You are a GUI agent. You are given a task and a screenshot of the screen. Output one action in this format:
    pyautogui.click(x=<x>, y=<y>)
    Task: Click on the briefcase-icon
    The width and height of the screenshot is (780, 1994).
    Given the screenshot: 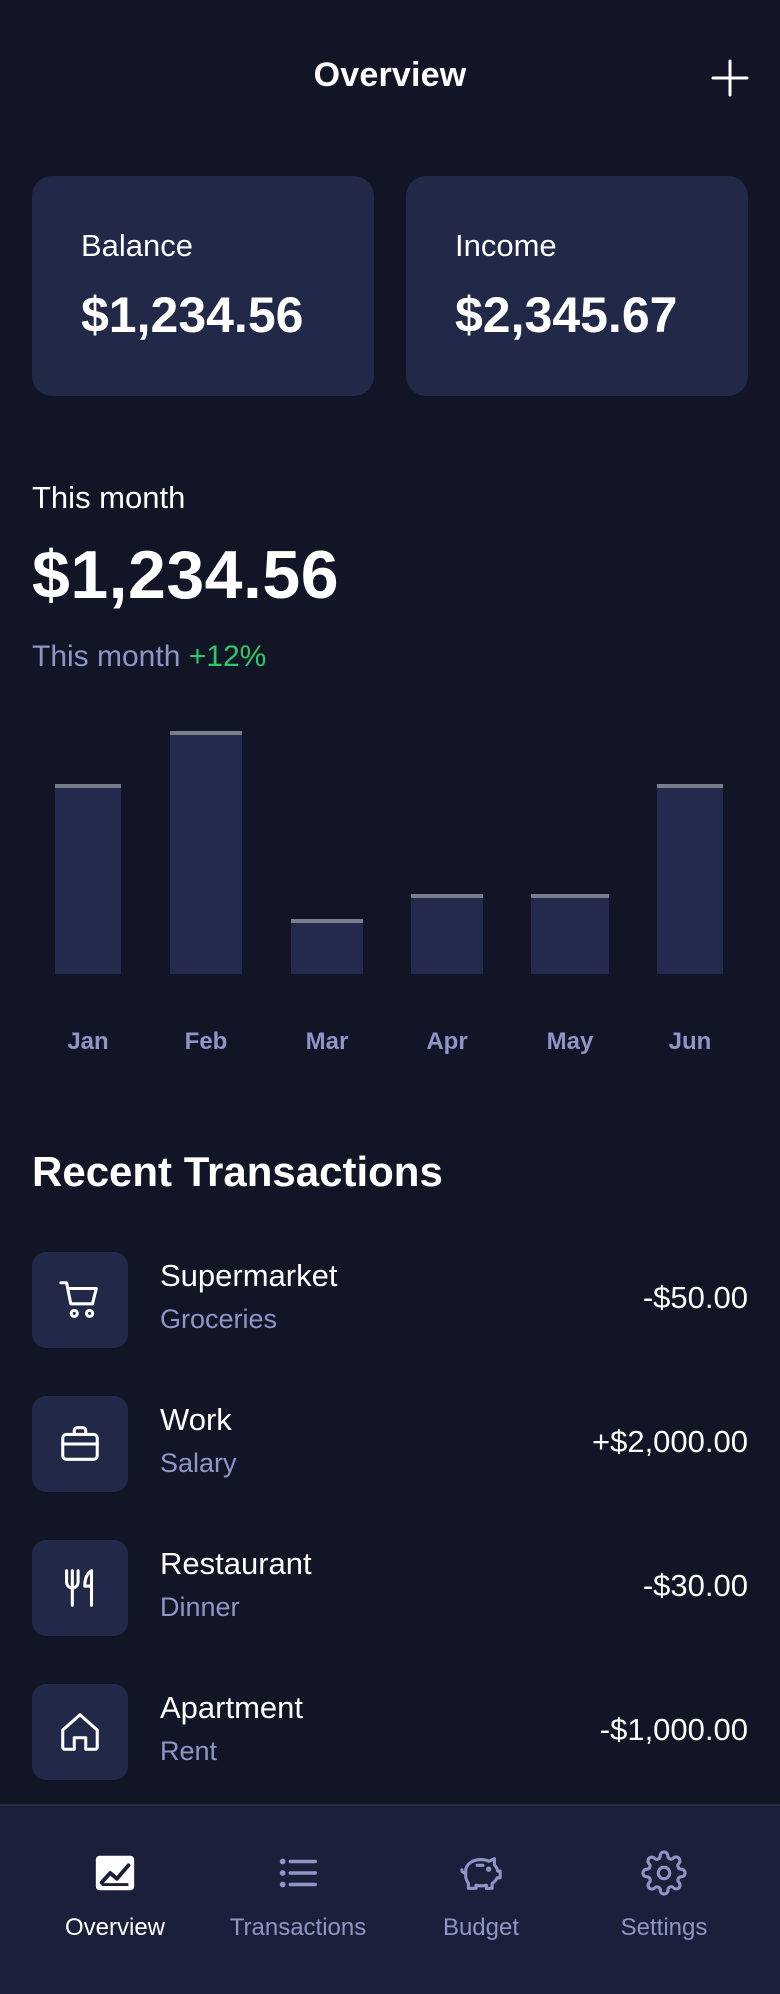 What is the action you would take?
    pyautogui.click(x=80, y=1443)
    